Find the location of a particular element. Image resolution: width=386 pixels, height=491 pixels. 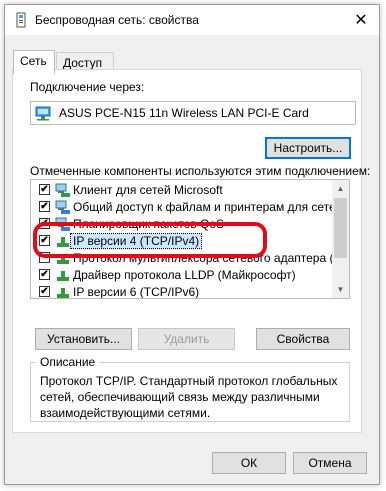

tab-network-label: Сеть is located at coordinates (33, 61).